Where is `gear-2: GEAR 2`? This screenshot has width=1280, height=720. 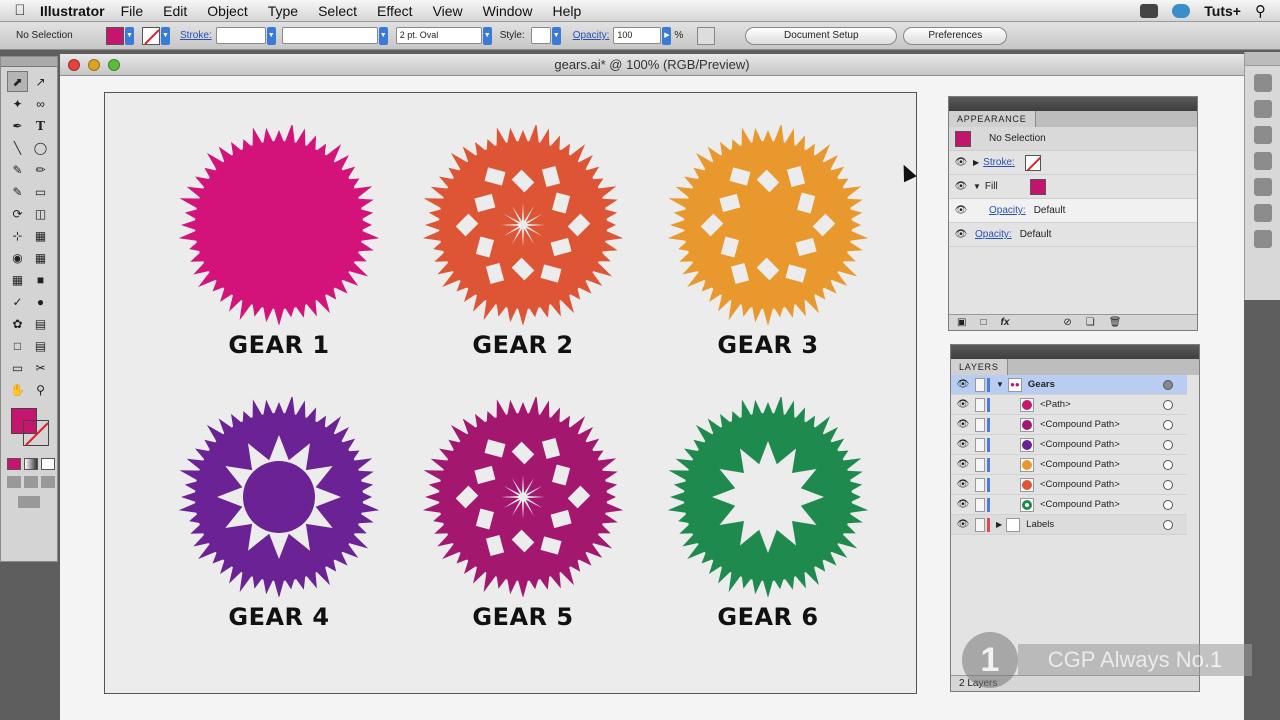
gear-2: GEAR 2 is located at coordinates (523, 242).